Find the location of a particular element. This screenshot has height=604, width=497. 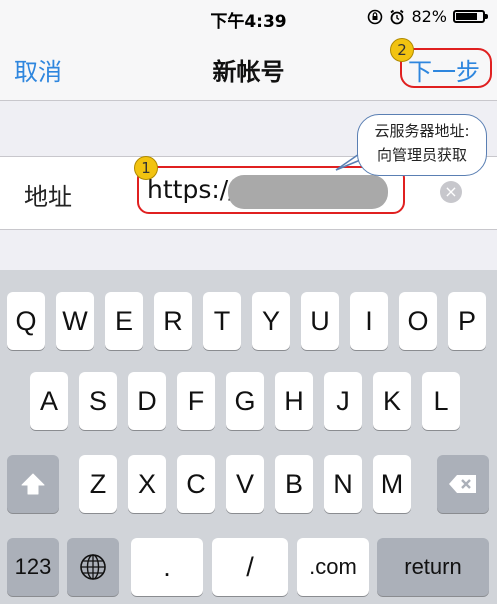

delete-icon is located at coordinates (462, 484).